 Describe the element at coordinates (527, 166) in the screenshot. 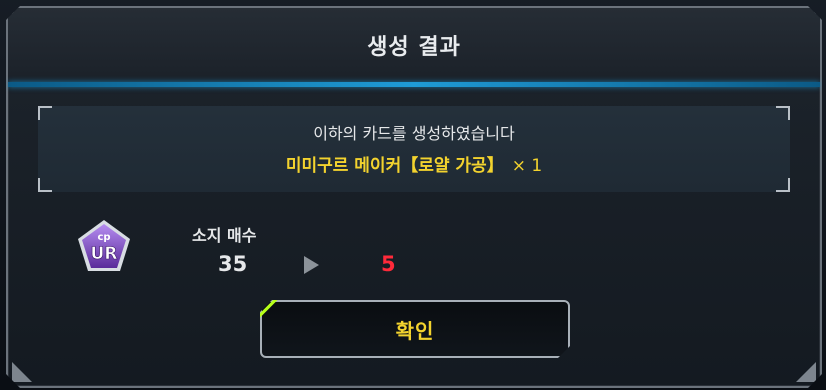

I see `card-quantity: × 1` at that location.